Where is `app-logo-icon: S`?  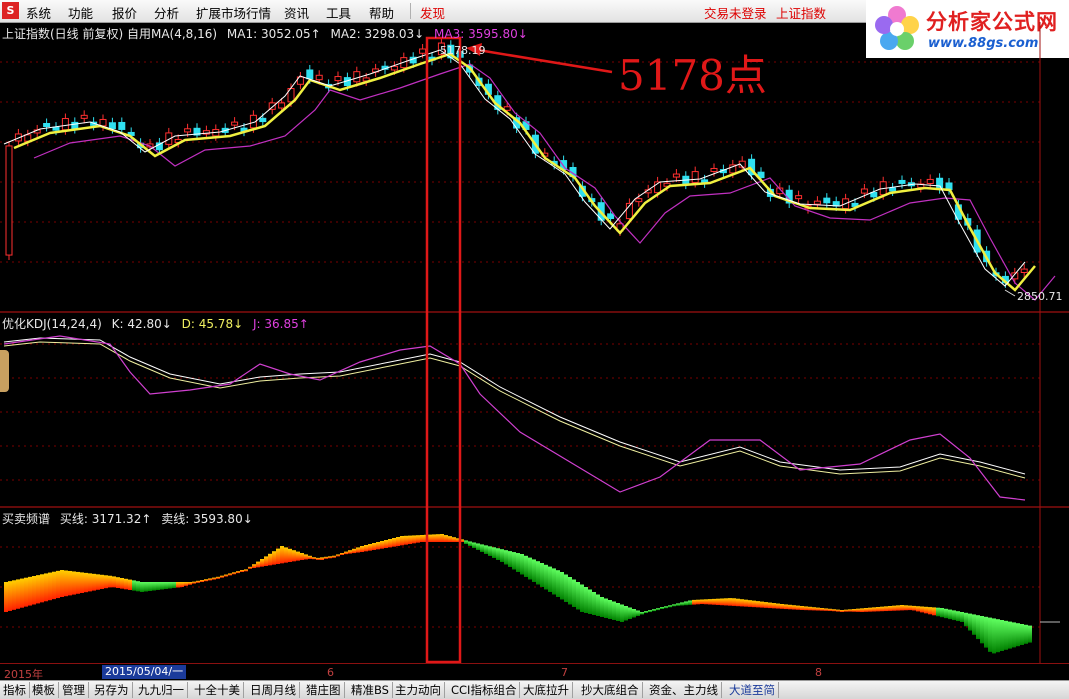
app-logo-icon: S is located at coordinates (10, 10).